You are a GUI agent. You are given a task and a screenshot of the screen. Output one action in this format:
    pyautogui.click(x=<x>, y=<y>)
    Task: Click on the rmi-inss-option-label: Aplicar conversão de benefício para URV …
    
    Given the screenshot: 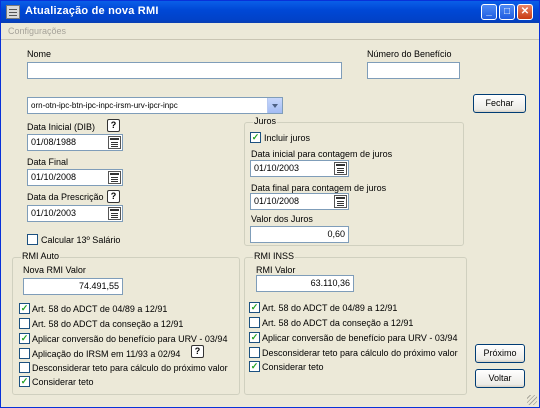 What is the action you would take?
    pyautogui.click(x=360, y=338)
    